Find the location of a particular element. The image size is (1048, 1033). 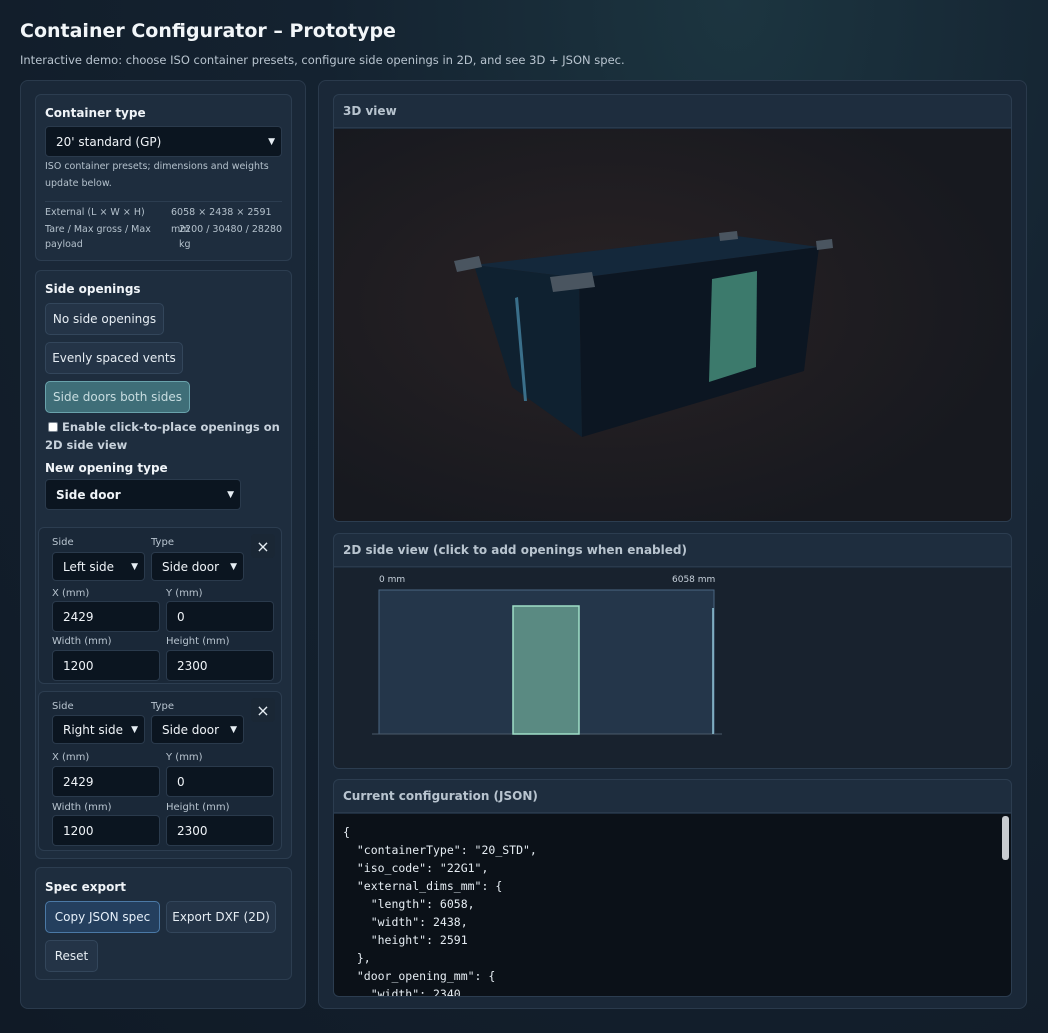

opening-side-select: Right side ▼ is located at coordinates (98, 729).